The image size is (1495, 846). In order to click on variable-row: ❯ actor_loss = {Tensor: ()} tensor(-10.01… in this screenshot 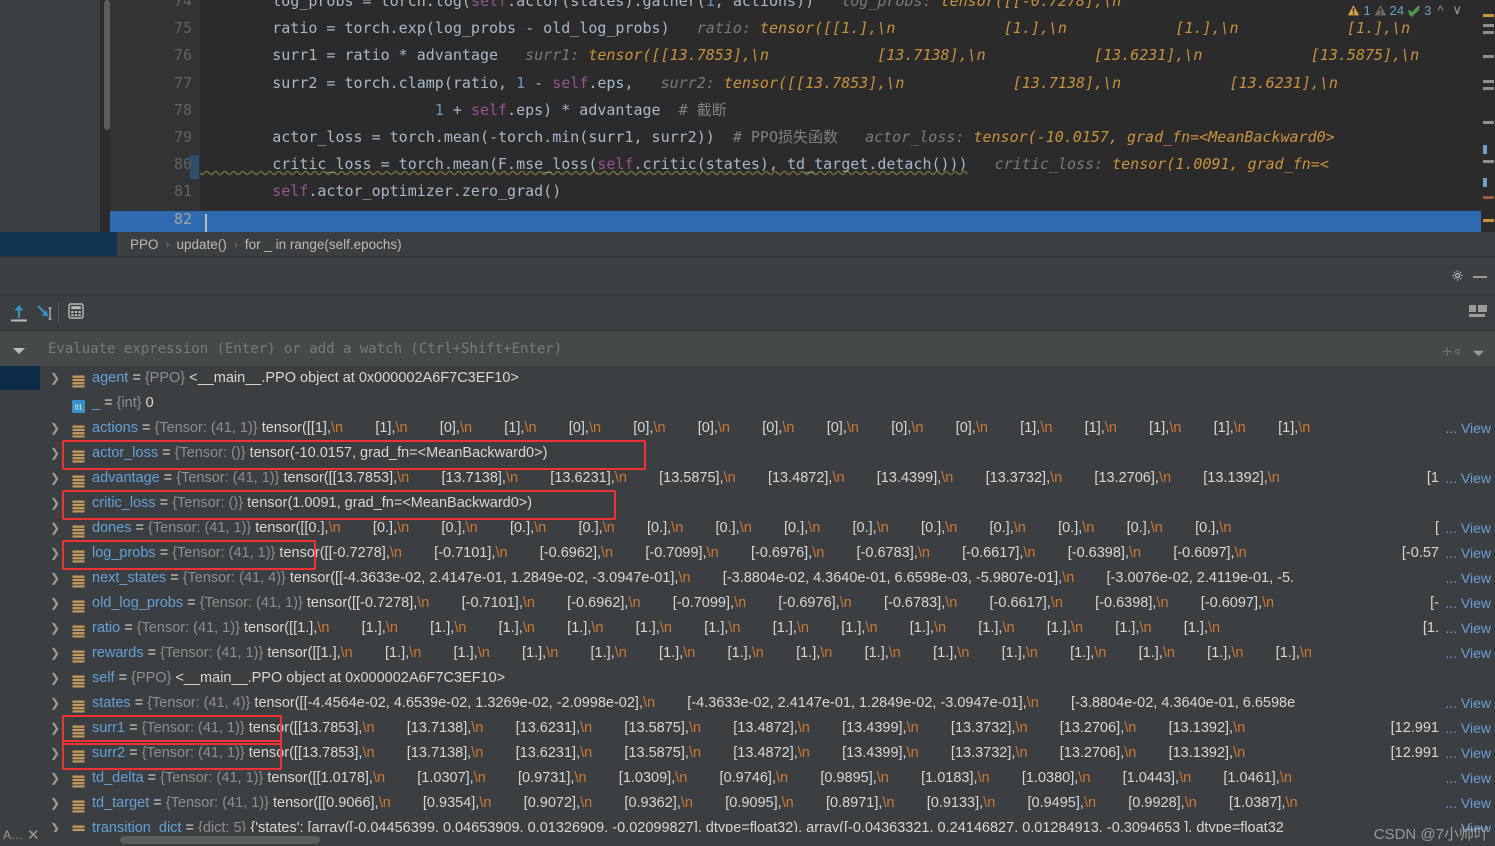, I will do `click(747, 453)`.